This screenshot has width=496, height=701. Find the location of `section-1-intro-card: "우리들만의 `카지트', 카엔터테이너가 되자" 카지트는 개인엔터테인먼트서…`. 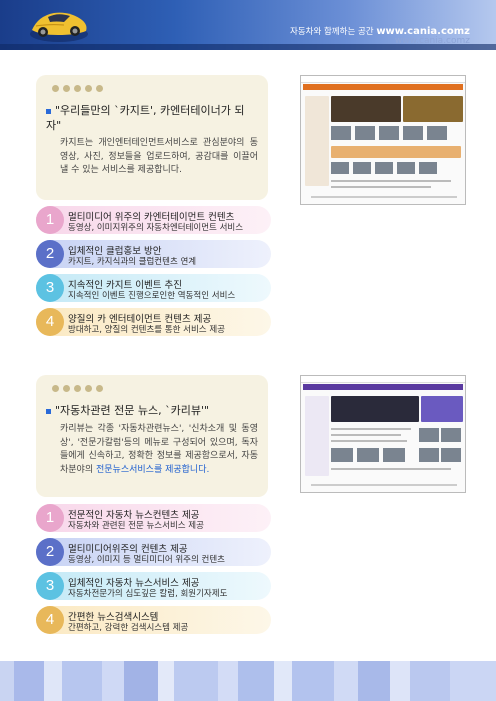

section-1-intro-card: "우리들만의 `카지트', 카엔터테이너가 되자" 카지트는 개인엔터테인먼트서… is located at coordinates (152, 137).